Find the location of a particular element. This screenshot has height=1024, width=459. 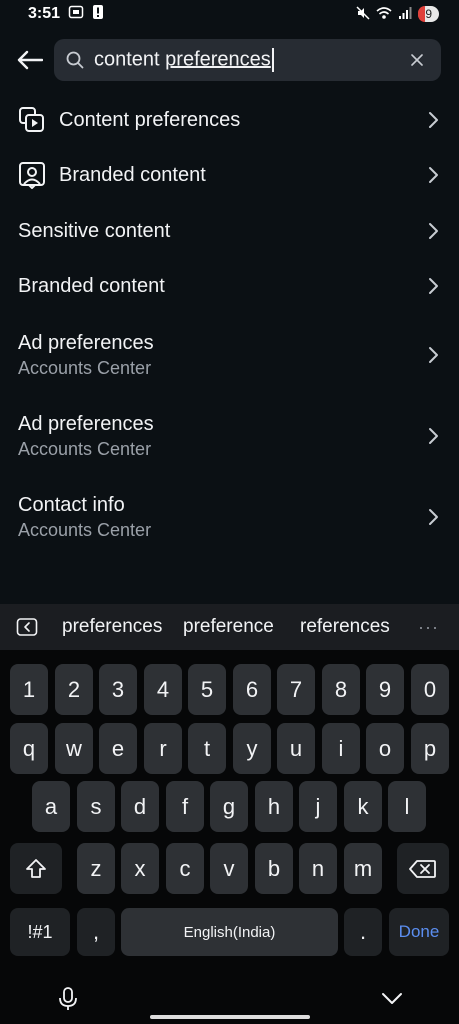

clear-search-button is located at coordinates (417, 60).